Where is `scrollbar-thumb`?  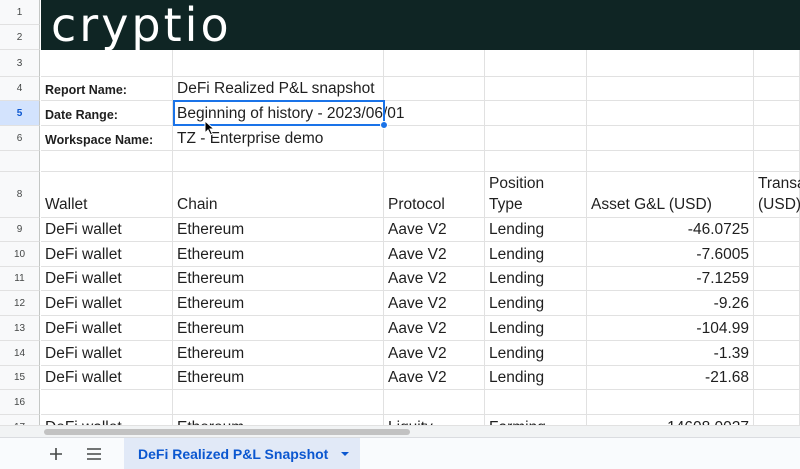
scrollbar-thumb is located at coordinates (227, 432).